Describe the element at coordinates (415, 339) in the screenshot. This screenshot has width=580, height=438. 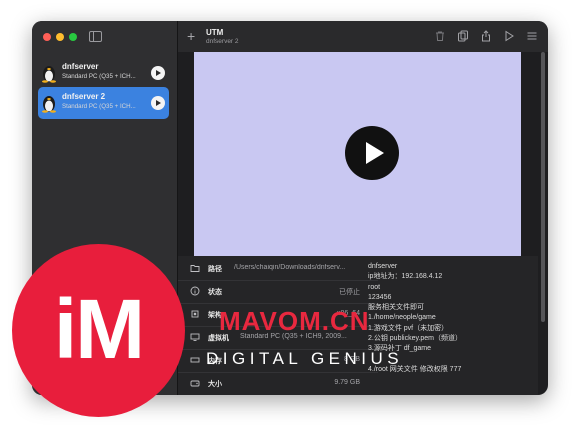
I see `note-line: 2.公钥 publickey.pem（频道）` at that location.